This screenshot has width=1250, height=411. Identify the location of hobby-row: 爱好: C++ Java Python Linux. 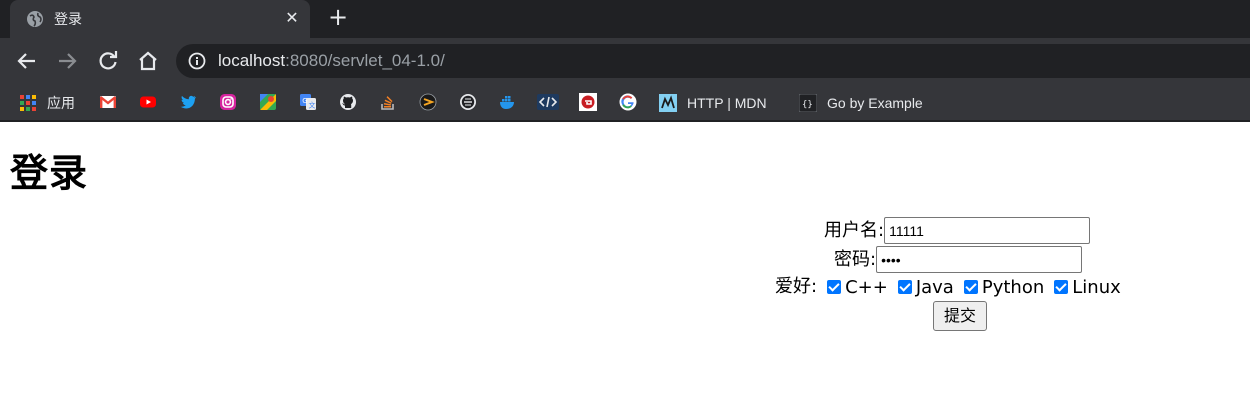
(953, 287).